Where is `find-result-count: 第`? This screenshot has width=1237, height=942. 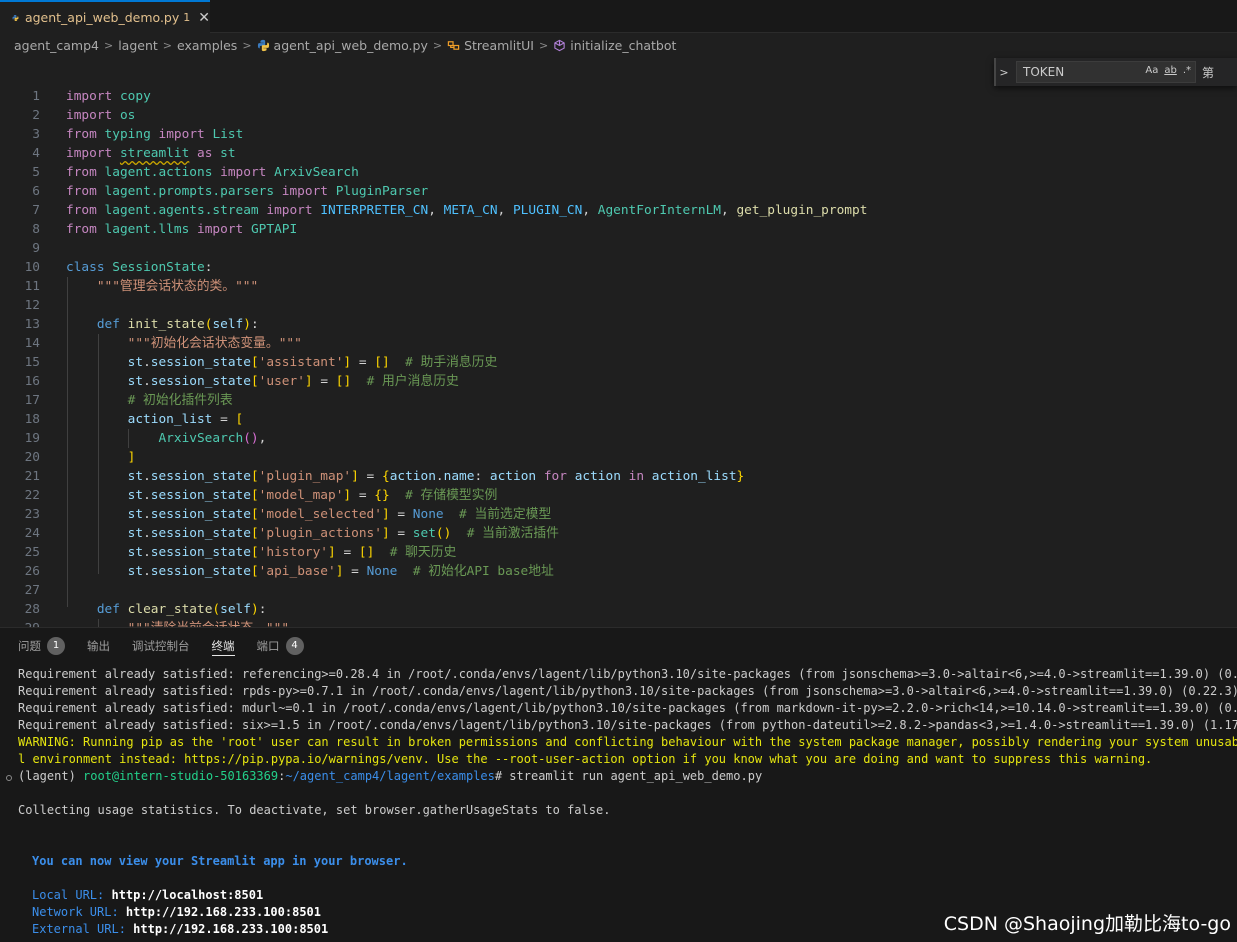 find-result-count: 第 is located at coordinates (1208, 72).